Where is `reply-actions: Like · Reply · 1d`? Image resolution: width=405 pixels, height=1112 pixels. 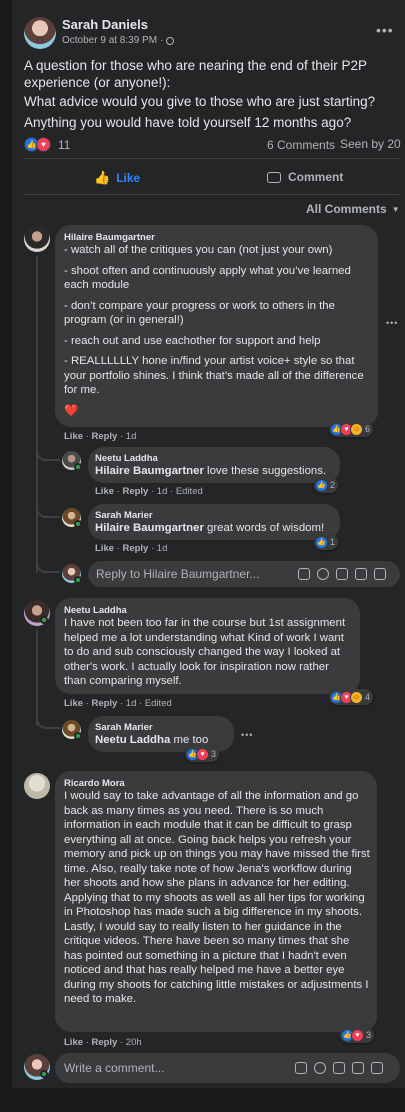
reply-actions: Like · Reply · 1d is located at coordinates (131, 548).